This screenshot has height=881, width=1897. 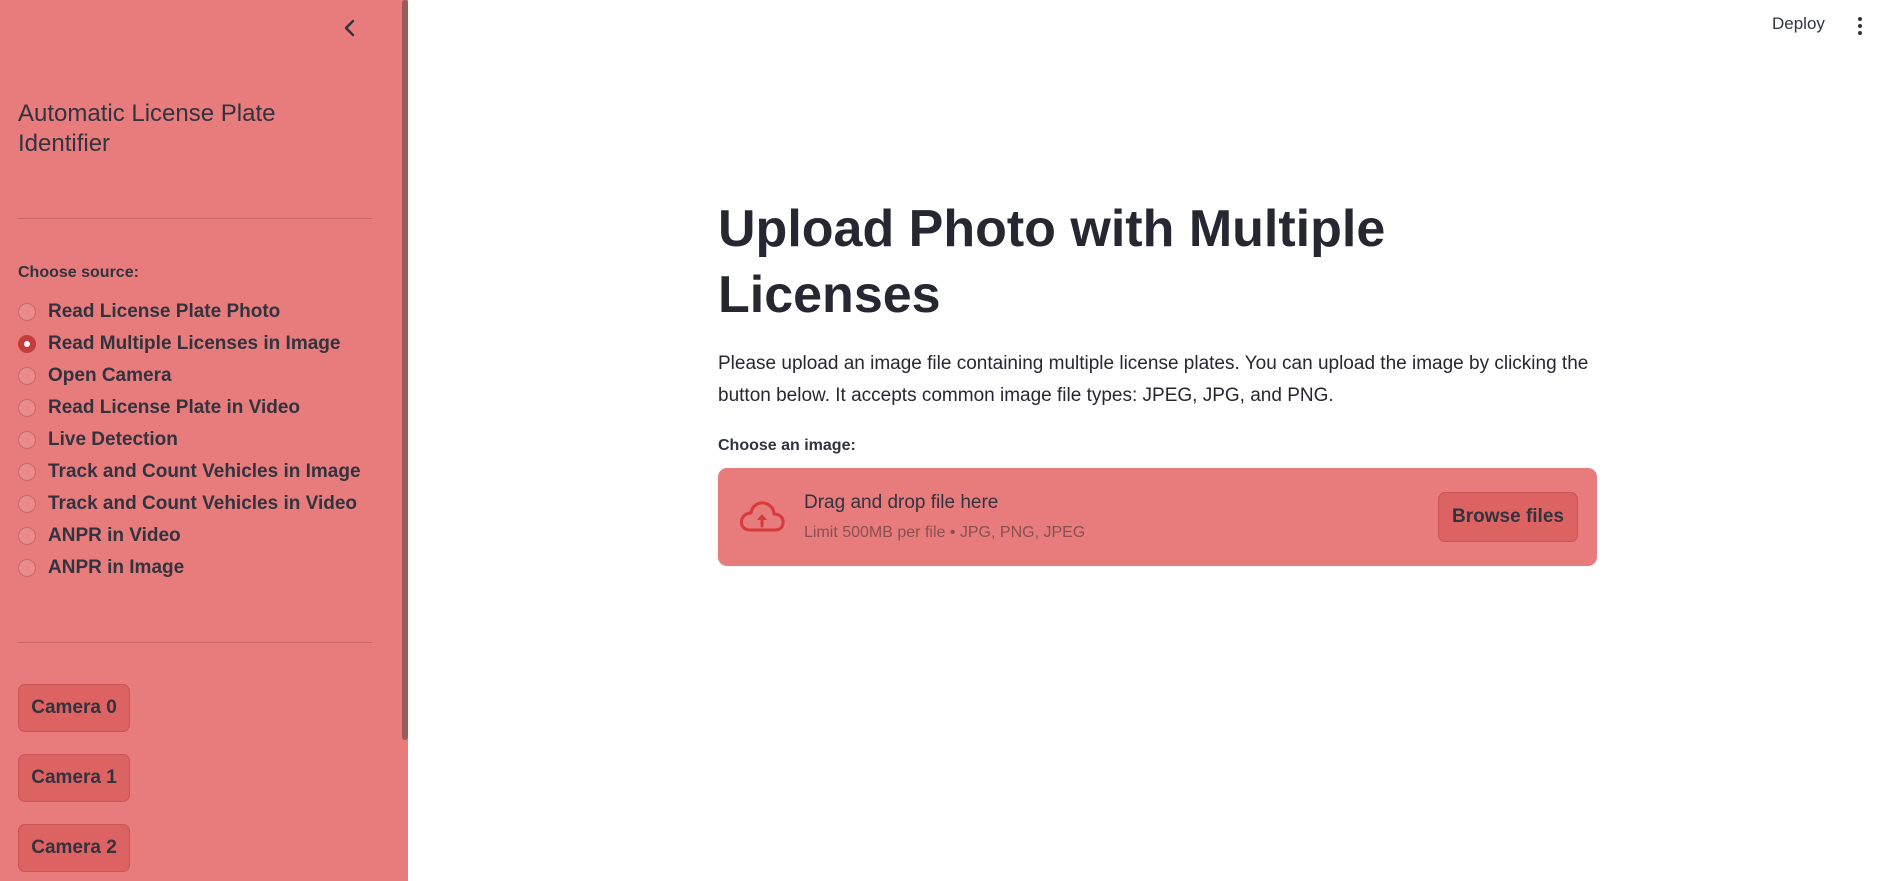 I want to click on source-option-label: Read License Plate in Video, so click(x=174, y=407).